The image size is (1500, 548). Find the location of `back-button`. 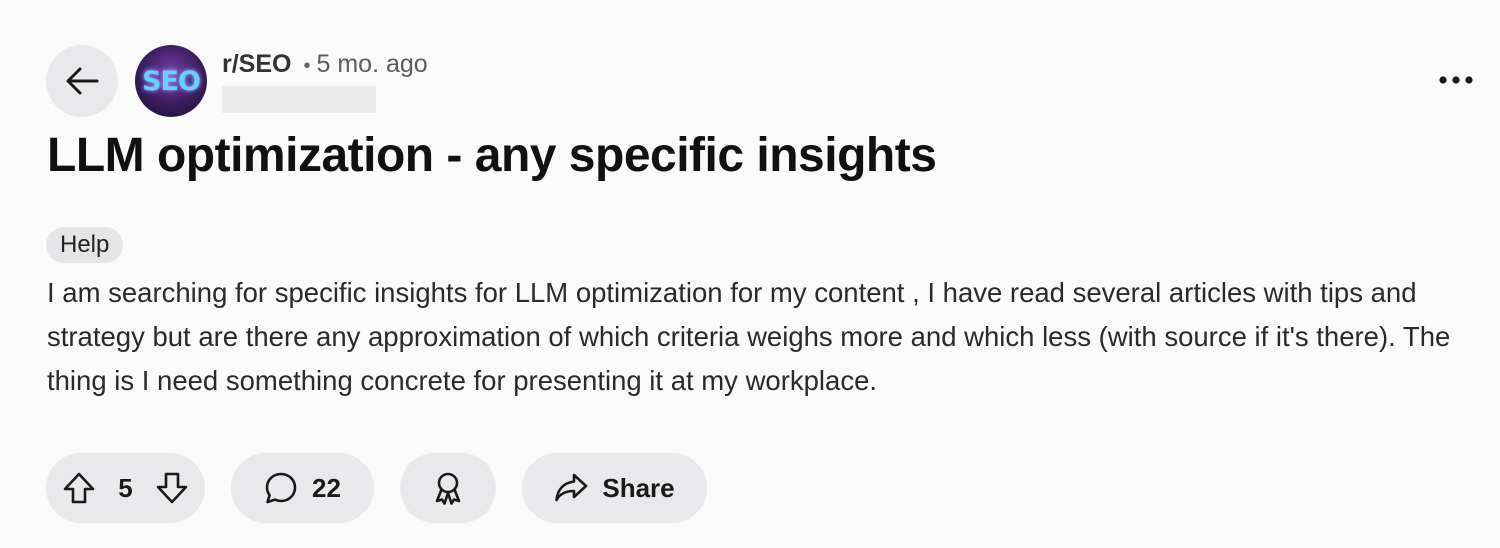

back-button is located at coordinates (82, 81).